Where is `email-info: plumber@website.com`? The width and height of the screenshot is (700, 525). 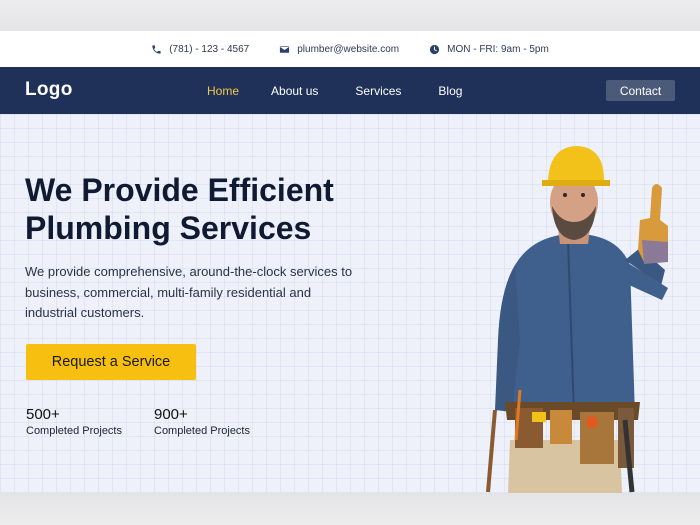
email-info: plumber@website.com is located at coordinates (339, 49).